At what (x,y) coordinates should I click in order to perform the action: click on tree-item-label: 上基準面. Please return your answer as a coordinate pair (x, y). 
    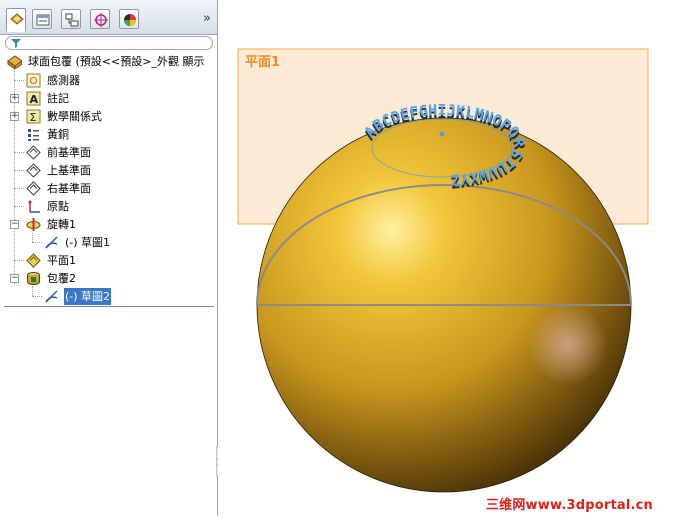
    Looking at the image, I should click on (69, 170).